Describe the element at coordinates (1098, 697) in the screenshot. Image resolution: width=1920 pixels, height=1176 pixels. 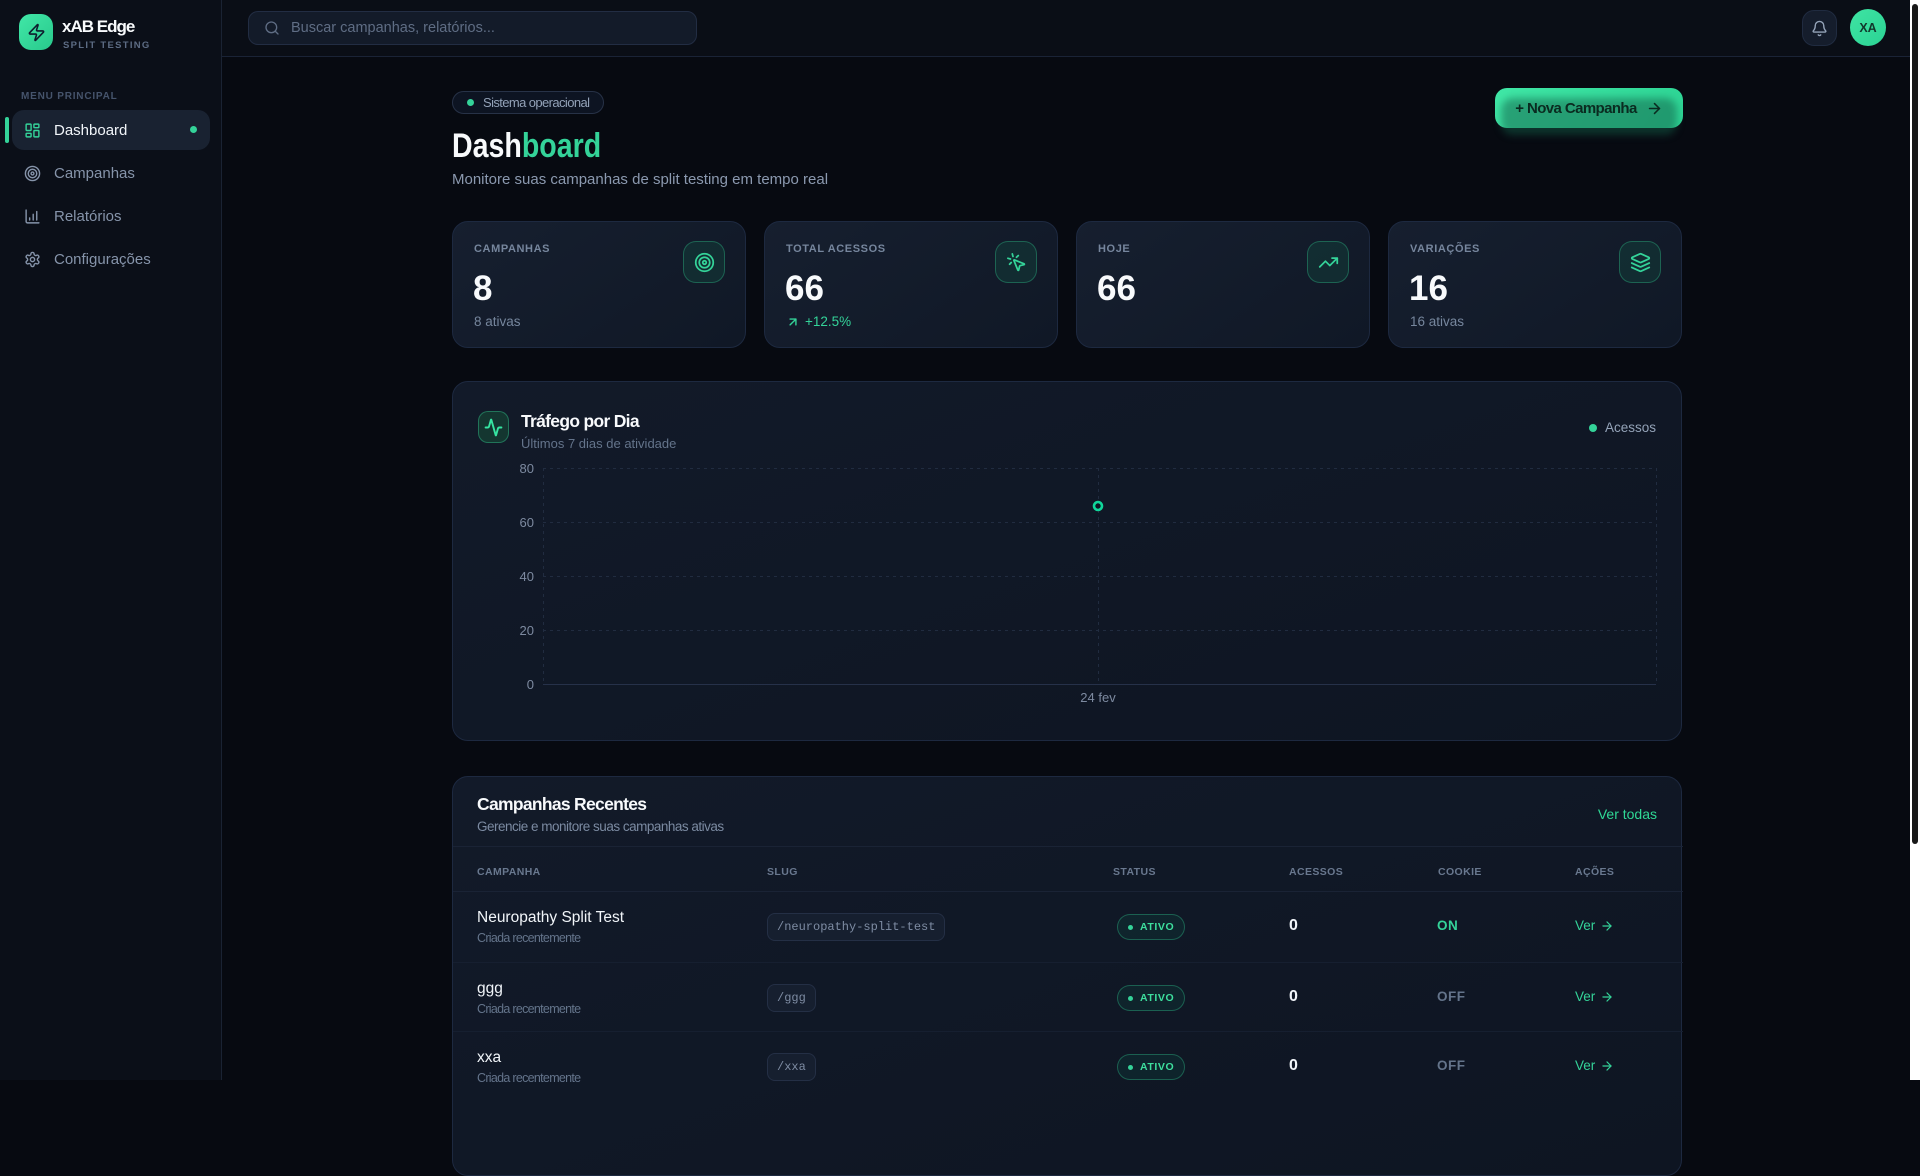
I see `svg-text: 24 fev` at that location.